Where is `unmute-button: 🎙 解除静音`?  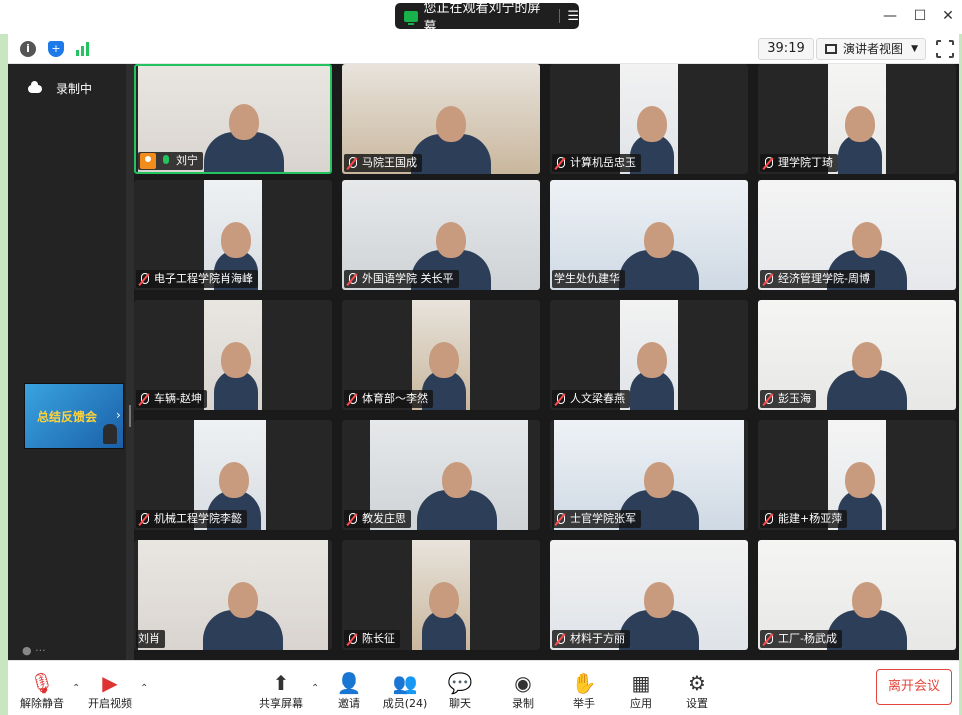
unmute-button: 🎙 解除静音 is located at coordinates (42, 691).